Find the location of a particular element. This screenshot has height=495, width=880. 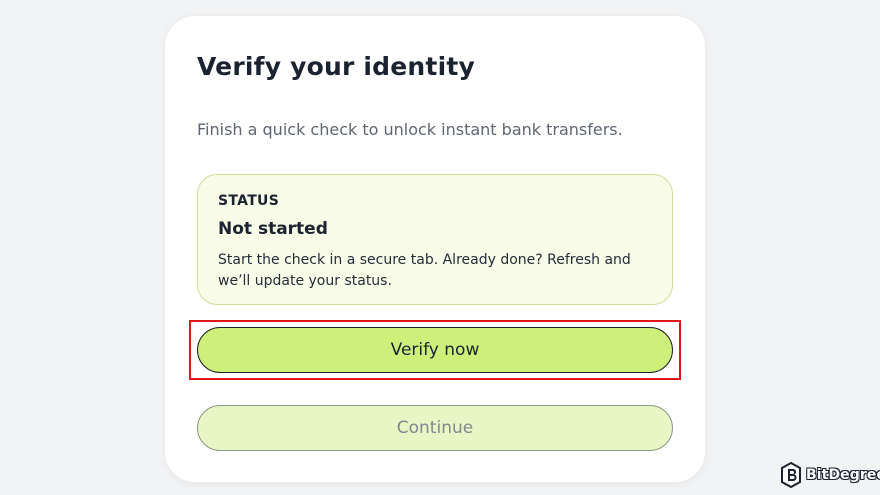

brand-name: BitDegree is located at coordinates (843, 475).